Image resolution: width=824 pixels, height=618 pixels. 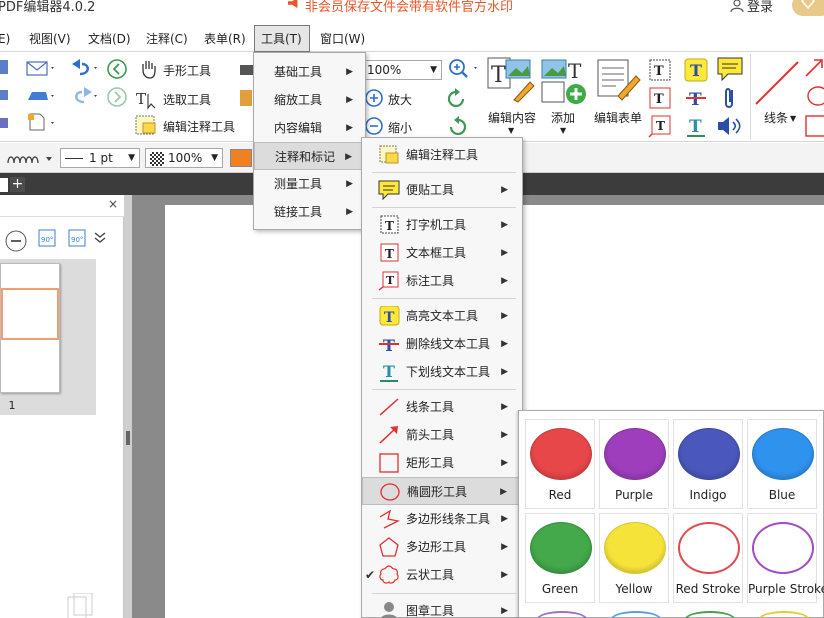 What do you see at coordinates (309, 100) in the screenshot?
I see `tools-menu-item-zoom: 缩放工具 ▶` at bounding box center [309, 100].